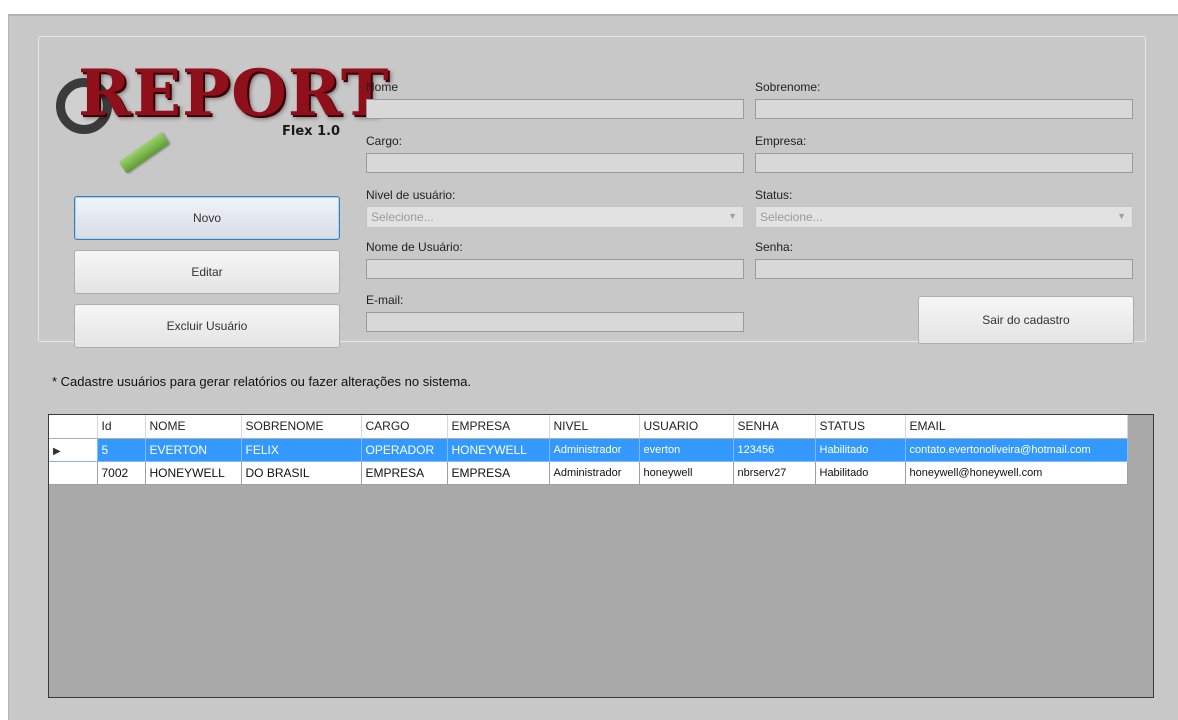 The width and height of the screenshot is (1178, 720). What do you see at coordinates (498, 450) in the screenshot?
I see `cell-empresa: HONEYWELL` at bounding box center [498, 450].